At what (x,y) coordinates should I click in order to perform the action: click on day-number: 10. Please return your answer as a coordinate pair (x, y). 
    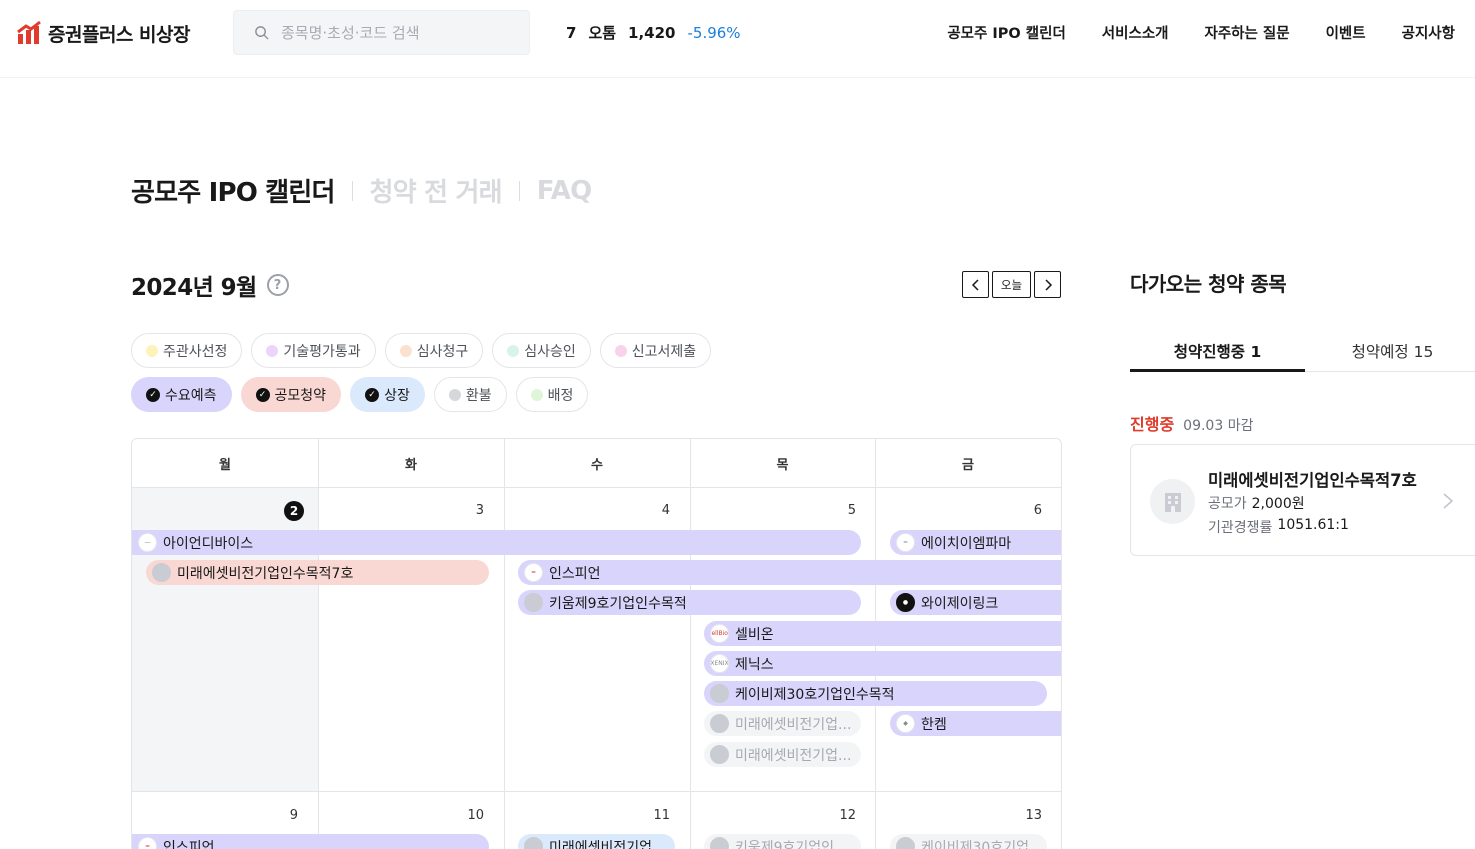
    Looking at the image, I should click on (469, 815).